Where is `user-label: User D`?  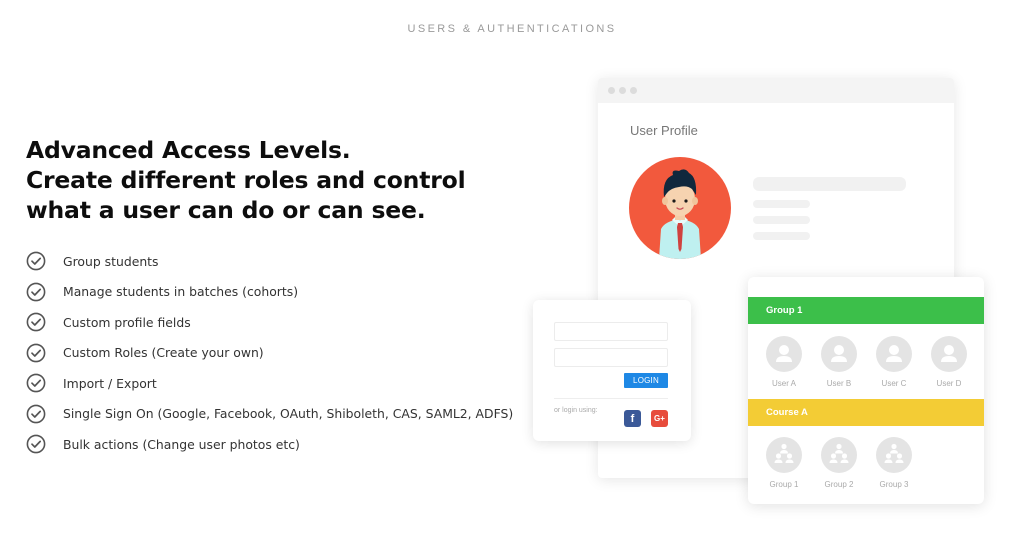
user-label: User D is located at coordinates (949, 383).